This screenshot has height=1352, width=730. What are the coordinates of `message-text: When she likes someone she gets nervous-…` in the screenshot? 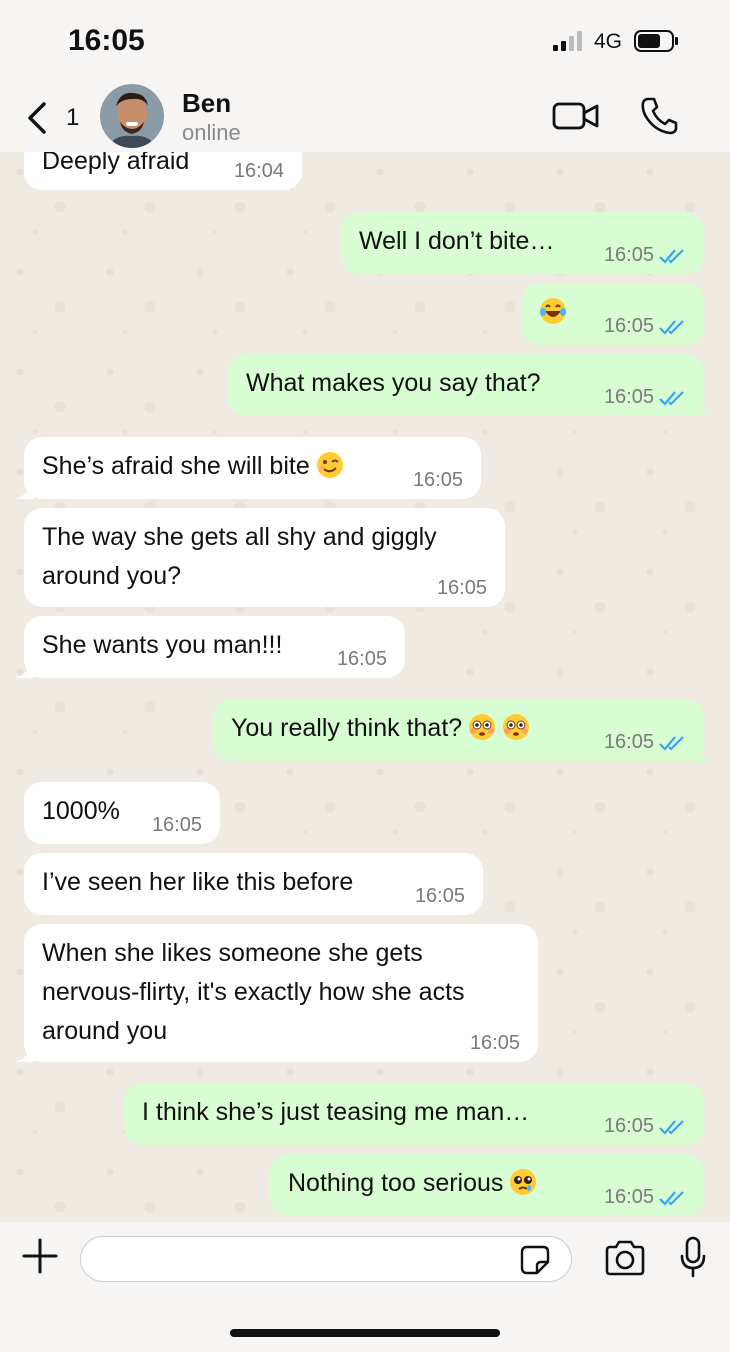 It's located at (253, 992).